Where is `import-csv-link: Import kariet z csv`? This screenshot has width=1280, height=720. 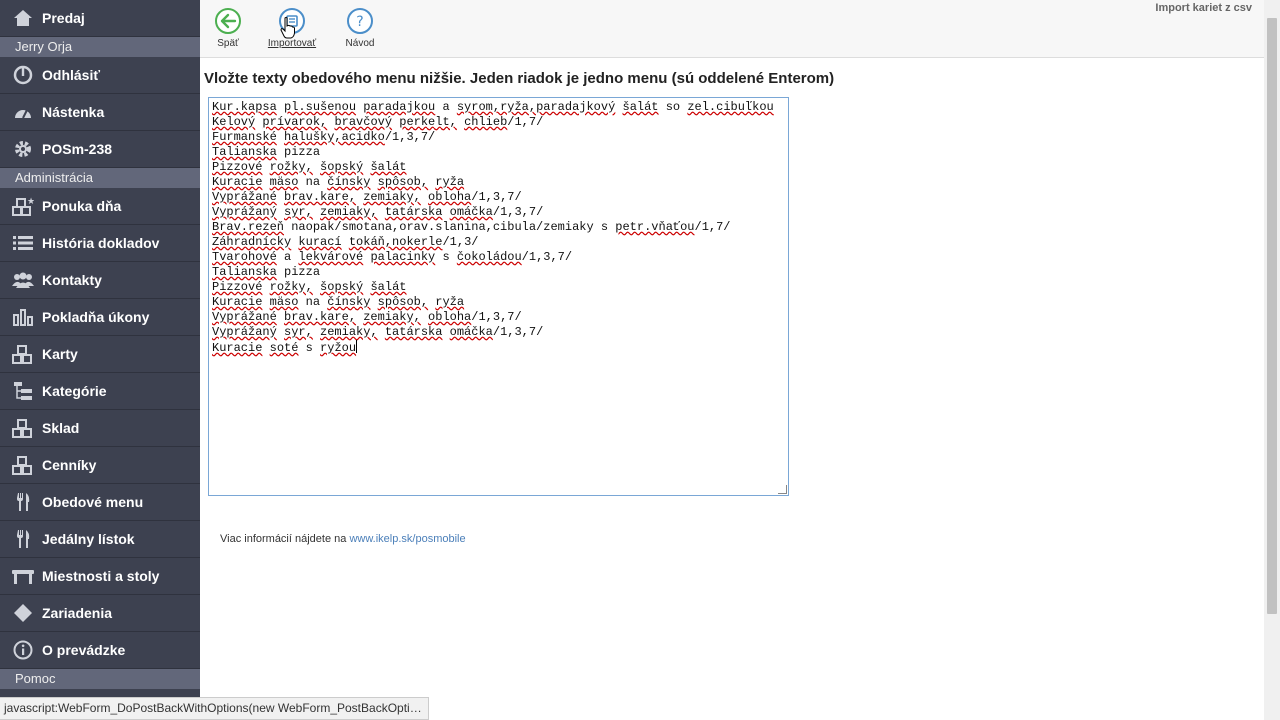
import-csv-link: Import kariet z csv is located at coordinates (1203, 8).